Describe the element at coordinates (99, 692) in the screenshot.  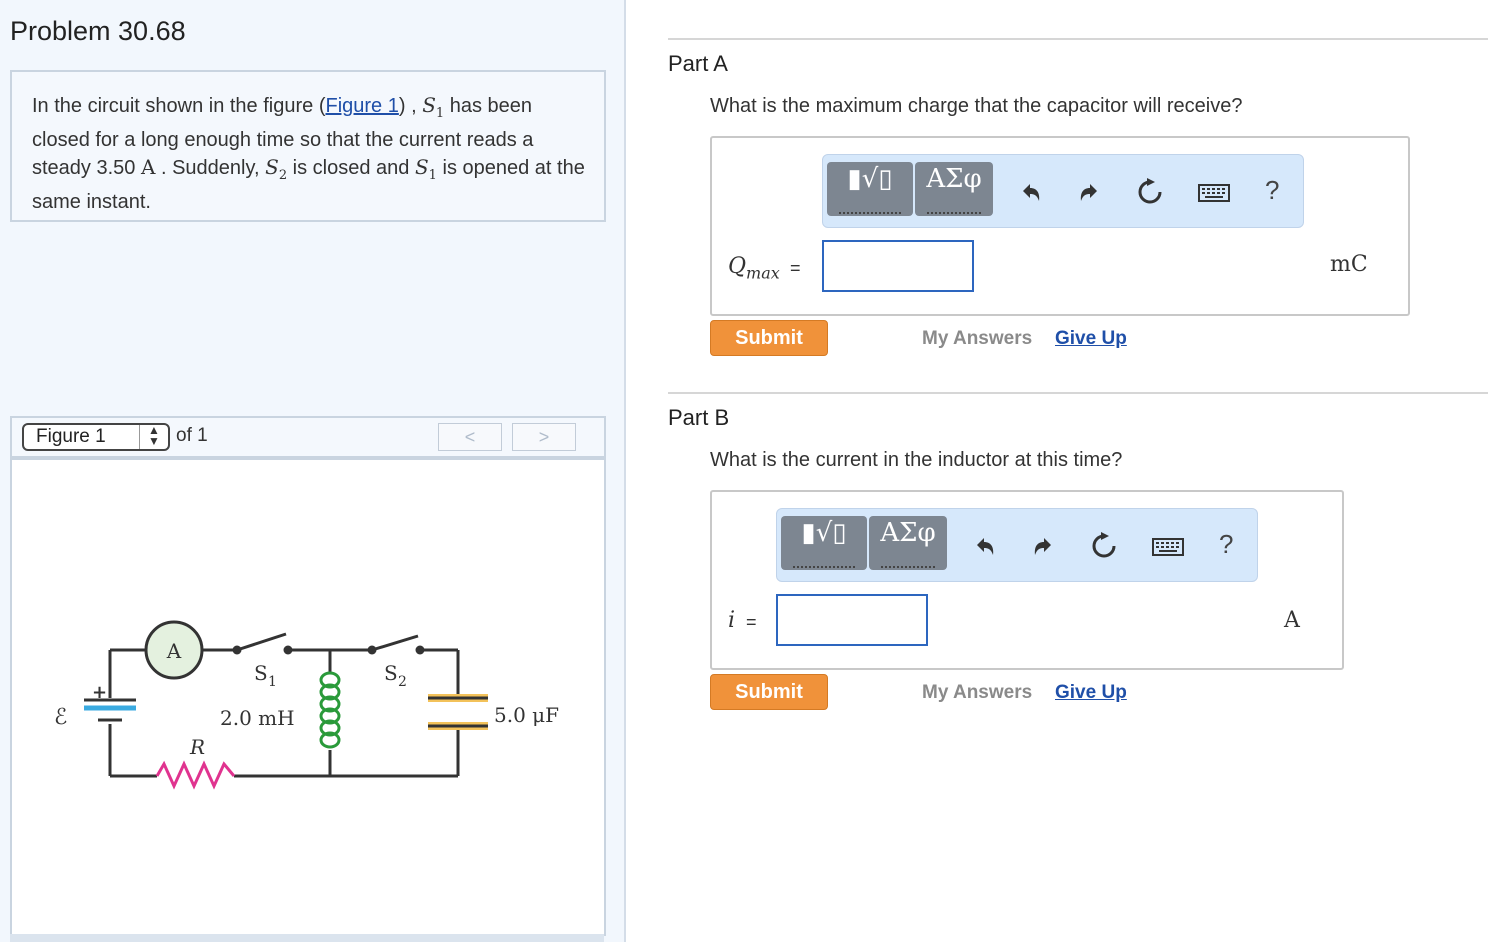
I see `battery-plus-label: +` at that location.